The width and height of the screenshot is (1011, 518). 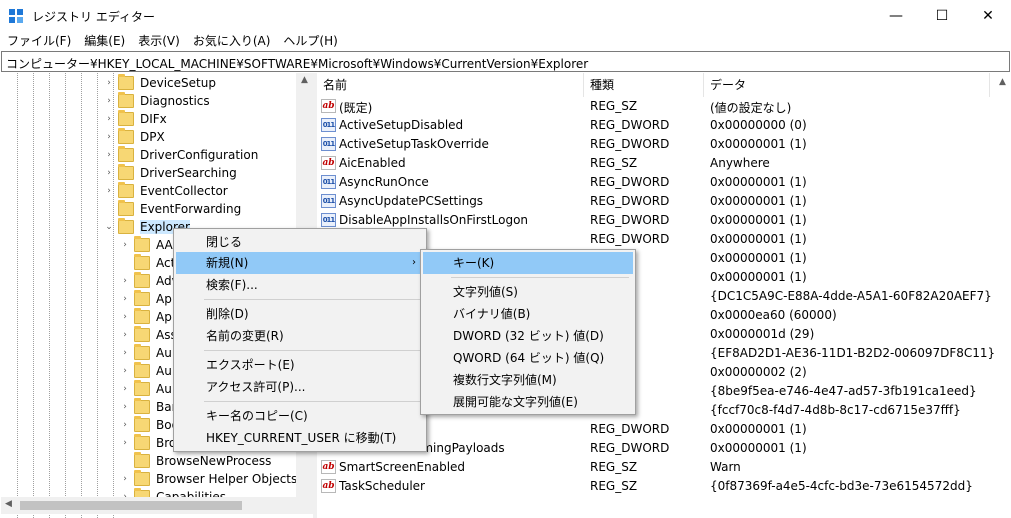 What do you see at coordinates (942, 16) in the screenshot?
I see `maximize-button: ☐` at bounding box center [942, 16].